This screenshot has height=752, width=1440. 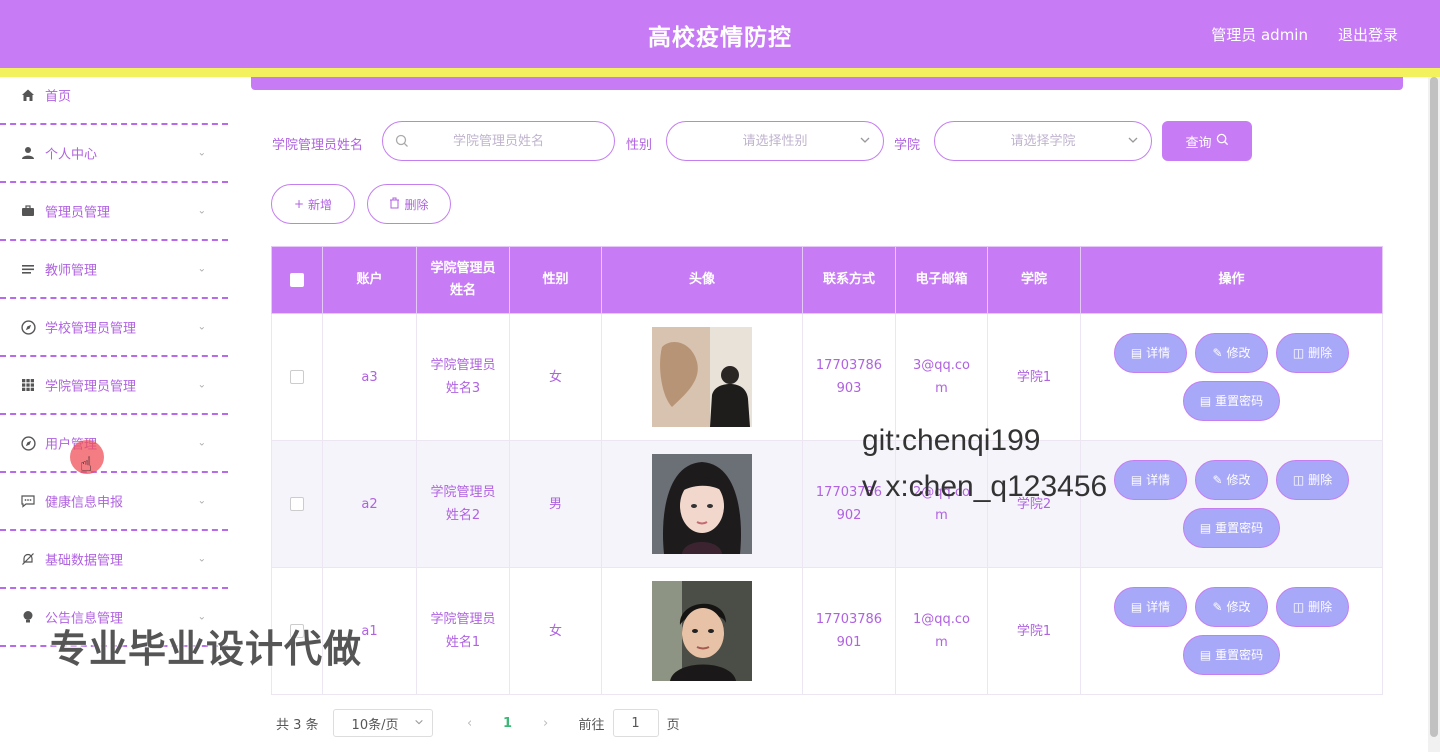 What do you see at coordinates (470, 723) in the screenshot?
I see `prev-page-button: ‹` at bounding box center [470, 723].